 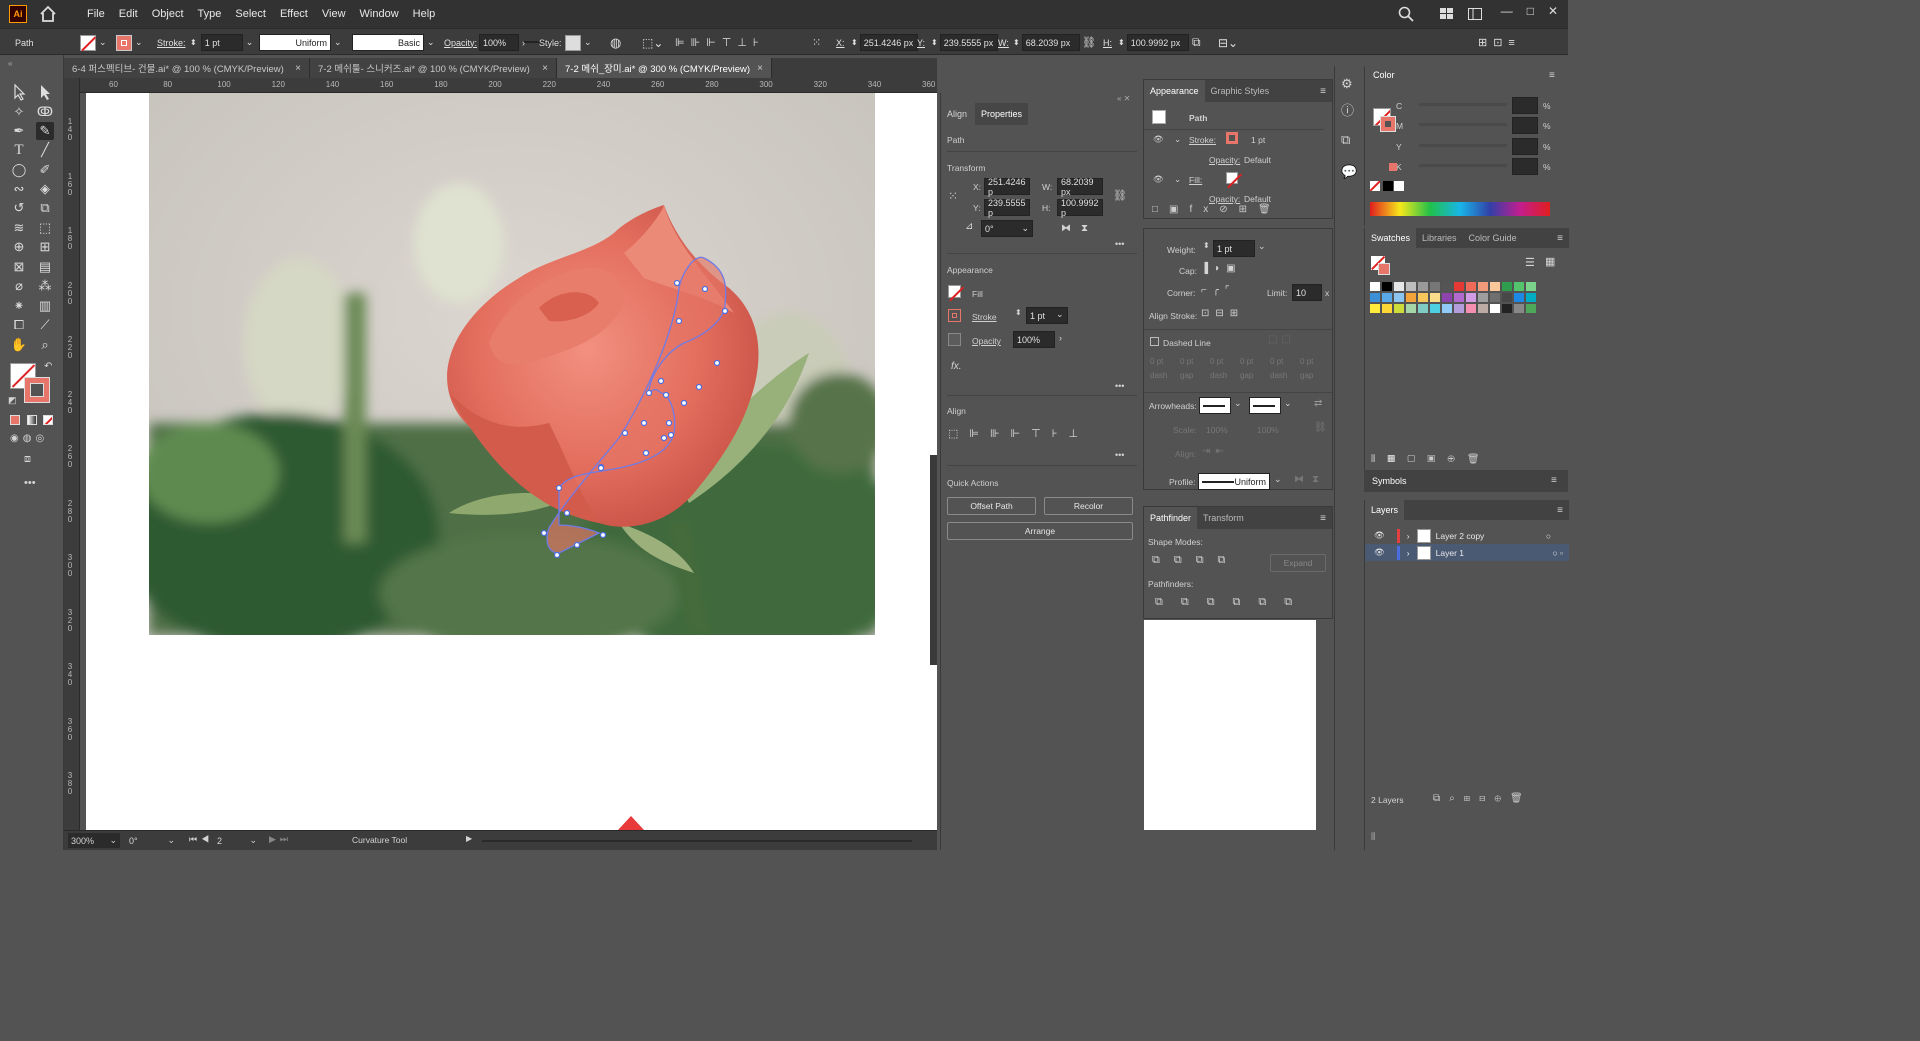 What do you see at coordinates (1384, 269) in the screenshot?
I see `swatch-stroke-indicator` at bounding box center [1384, 269].